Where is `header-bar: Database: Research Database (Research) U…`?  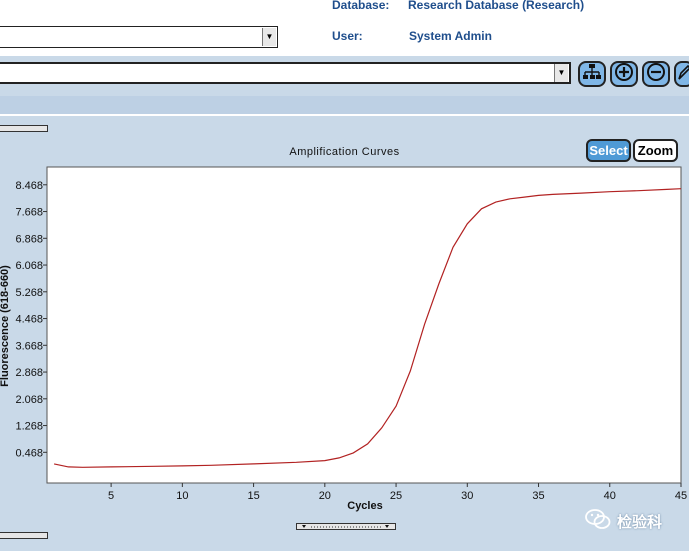 header-bar: Database: Research Database (Research) U… is located at coordinates (344, 28).